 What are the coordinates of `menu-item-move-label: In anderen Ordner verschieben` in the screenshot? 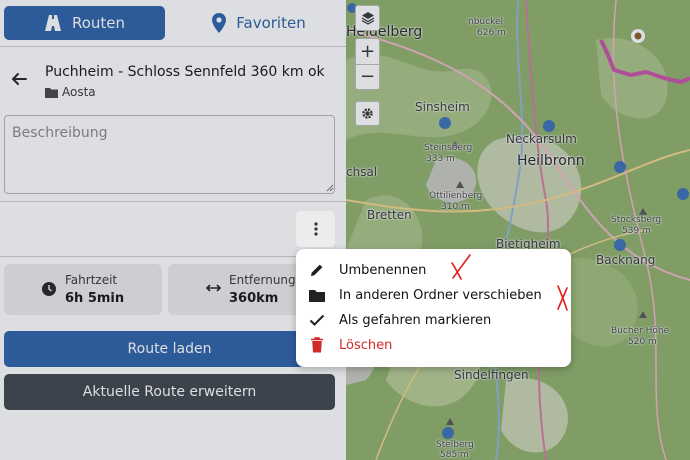 It's located at (440, 295).